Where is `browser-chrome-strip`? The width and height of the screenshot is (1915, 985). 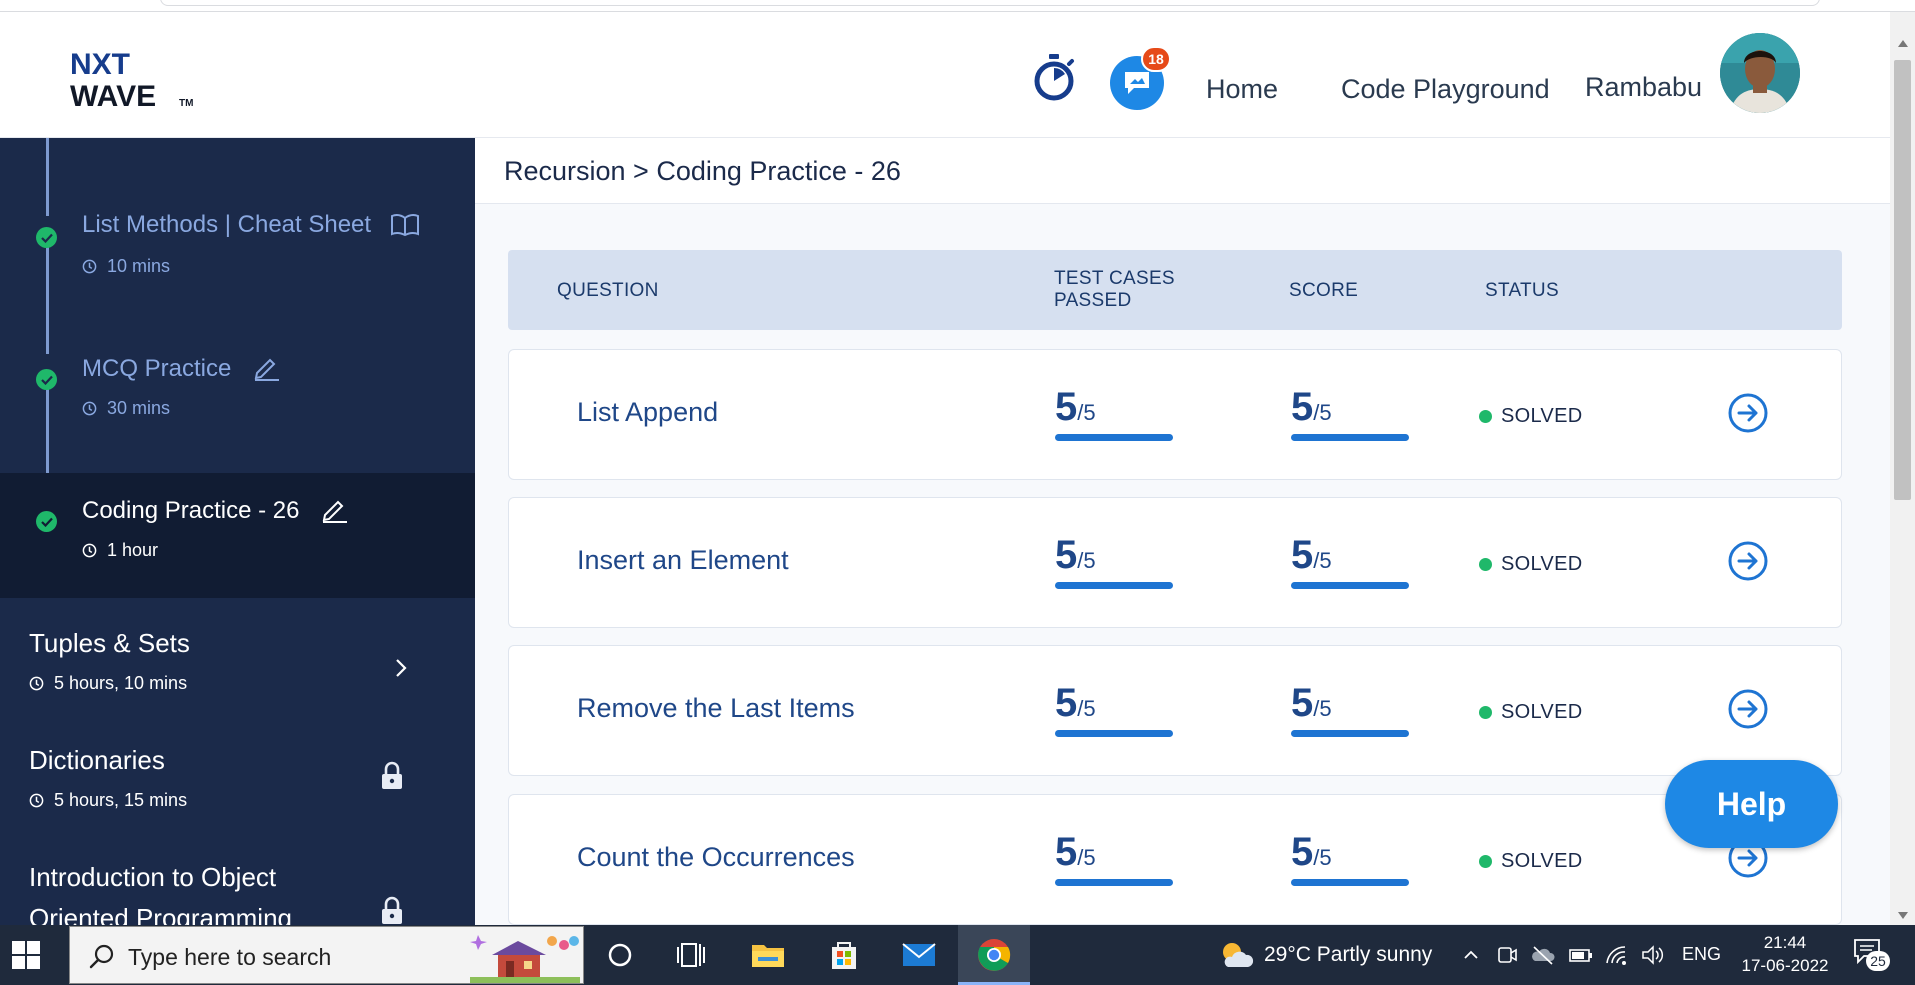
browser-chrome-strip is located at coordinates (957, 6).